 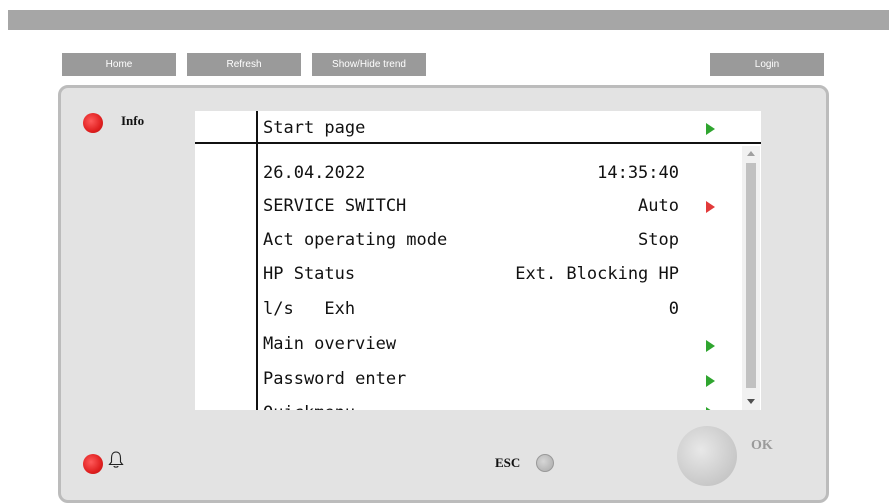 I want to click on top-bar, so click(x=448, y=20).